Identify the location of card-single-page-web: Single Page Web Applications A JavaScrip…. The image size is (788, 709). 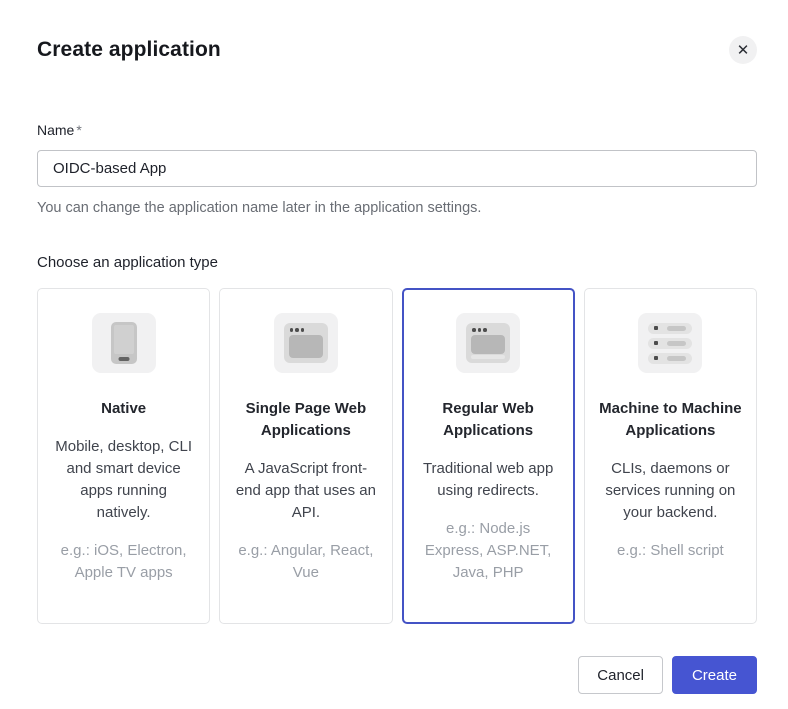
(306, 456).